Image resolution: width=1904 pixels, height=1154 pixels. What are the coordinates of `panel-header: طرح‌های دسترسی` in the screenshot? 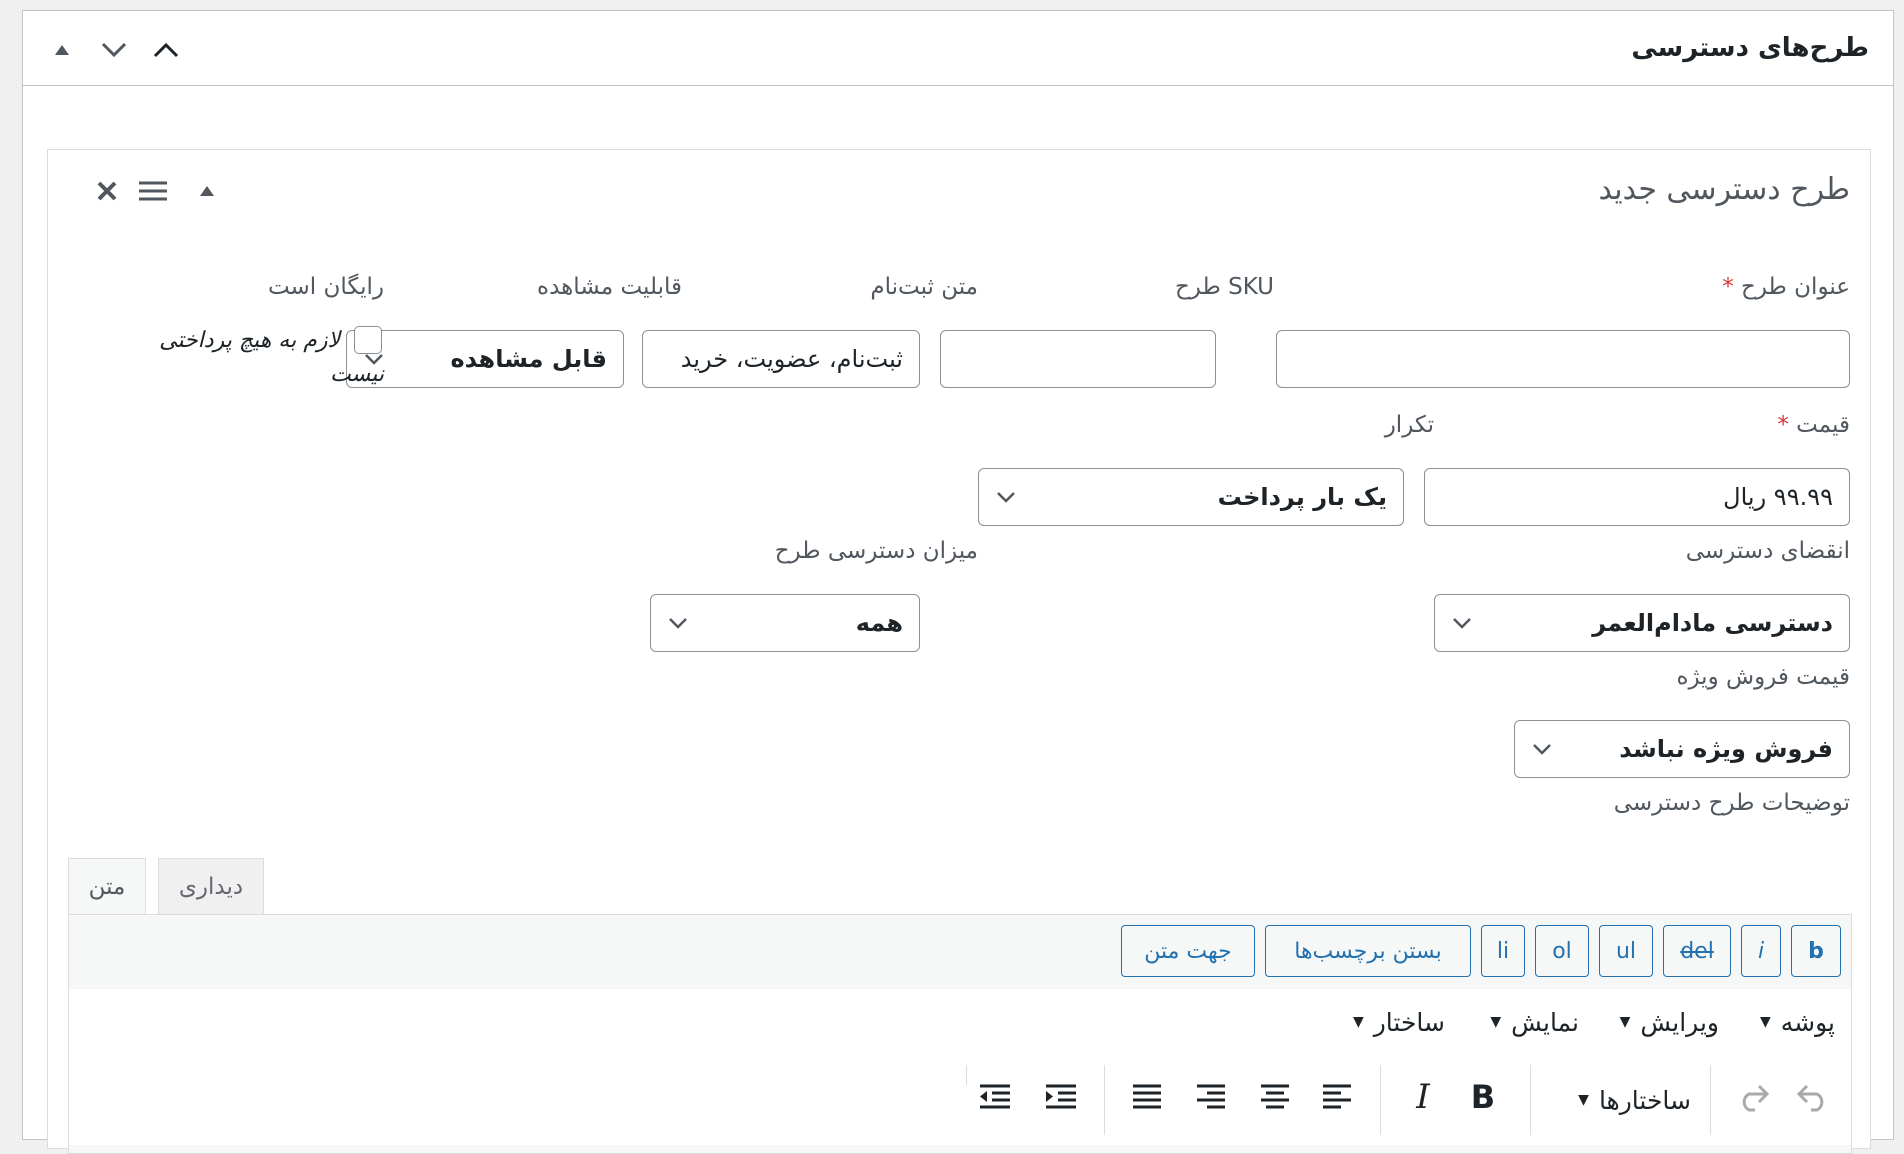 It's located at (958, 48).